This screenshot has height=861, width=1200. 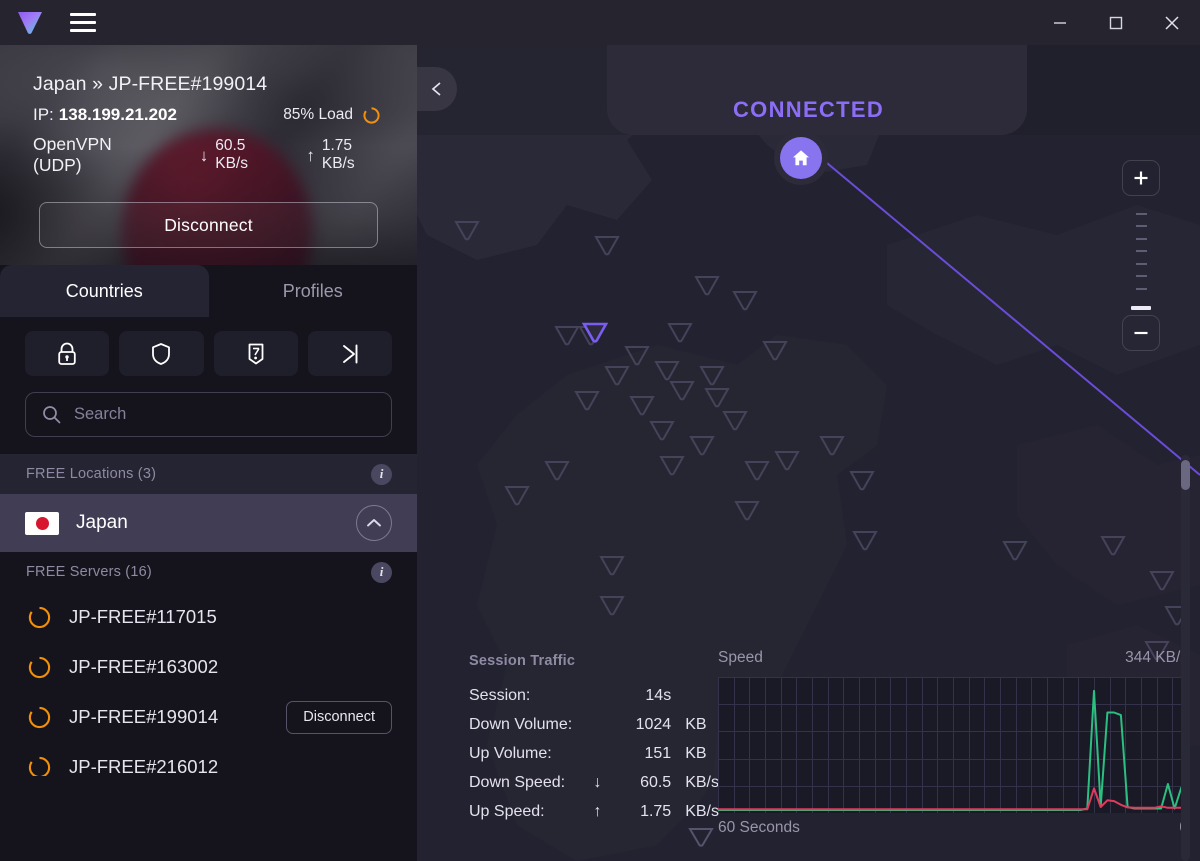 I want to click on p2p-servers-button, so click(x=349, y=353).